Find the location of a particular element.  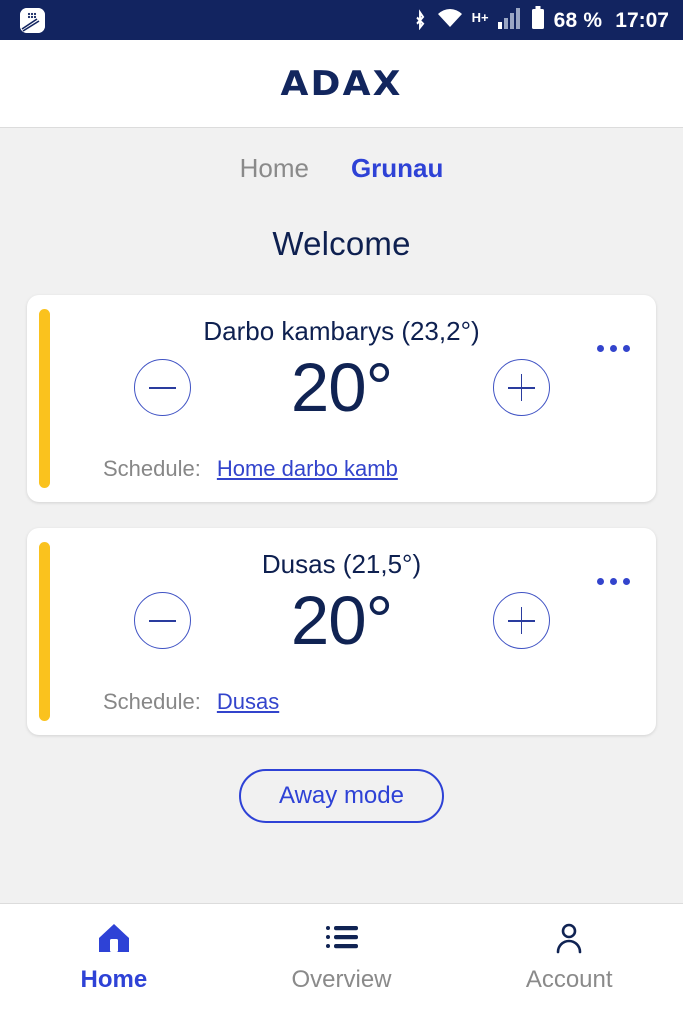

status-bar-left is located at coordinates (32, 20).